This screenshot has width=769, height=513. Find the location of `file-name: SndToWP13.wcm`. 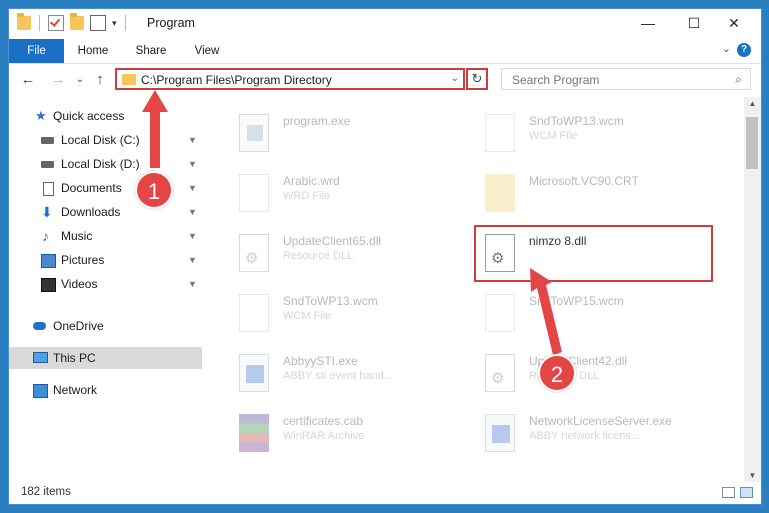

file-name: SndToWP13.wcm is located at coordinates (576, 121).